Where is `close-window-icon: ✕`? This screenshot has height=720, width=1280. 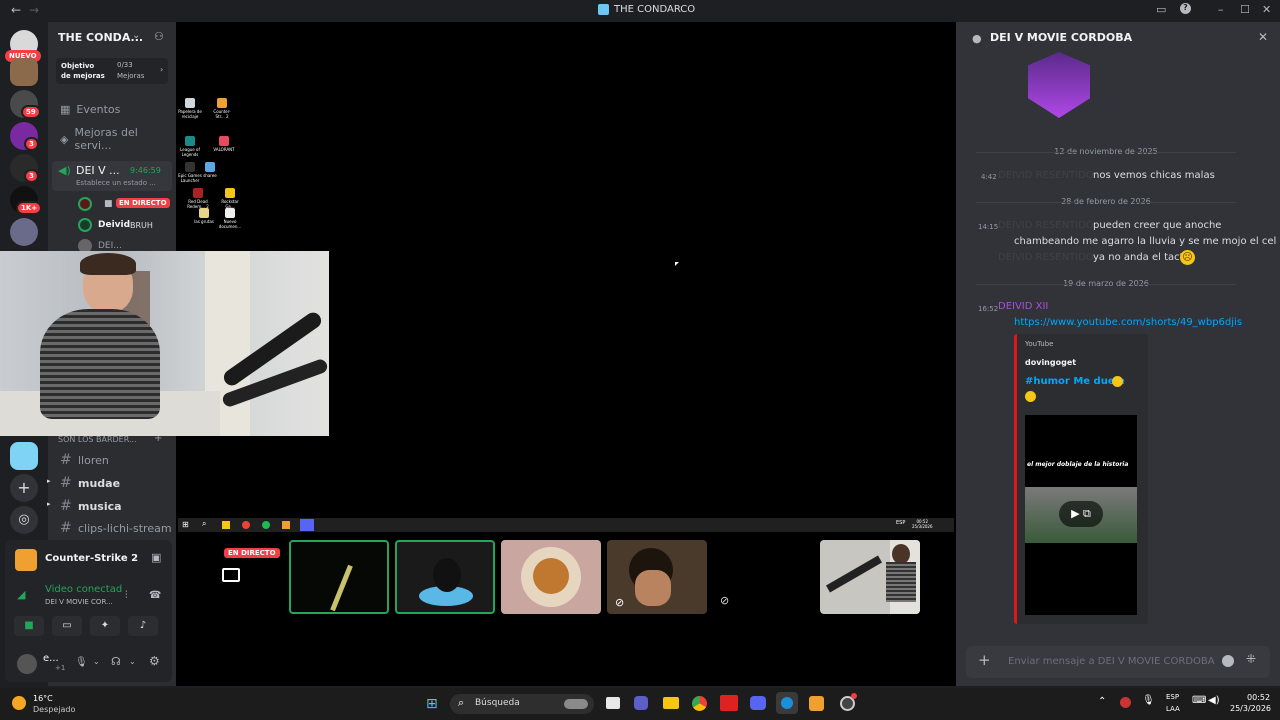 close-window-icon: ✕ is located at coordinates (1266, 9).